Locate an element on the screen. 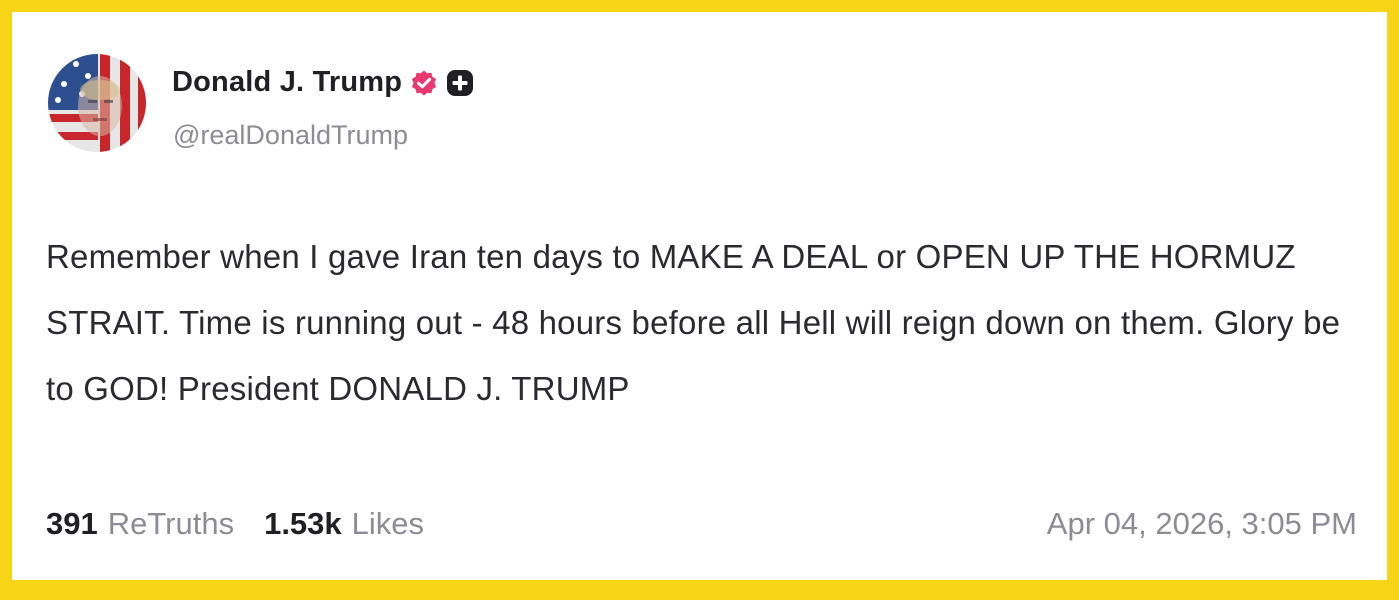  author-name: Donald J. Trump is located at coordinates (287, 82).